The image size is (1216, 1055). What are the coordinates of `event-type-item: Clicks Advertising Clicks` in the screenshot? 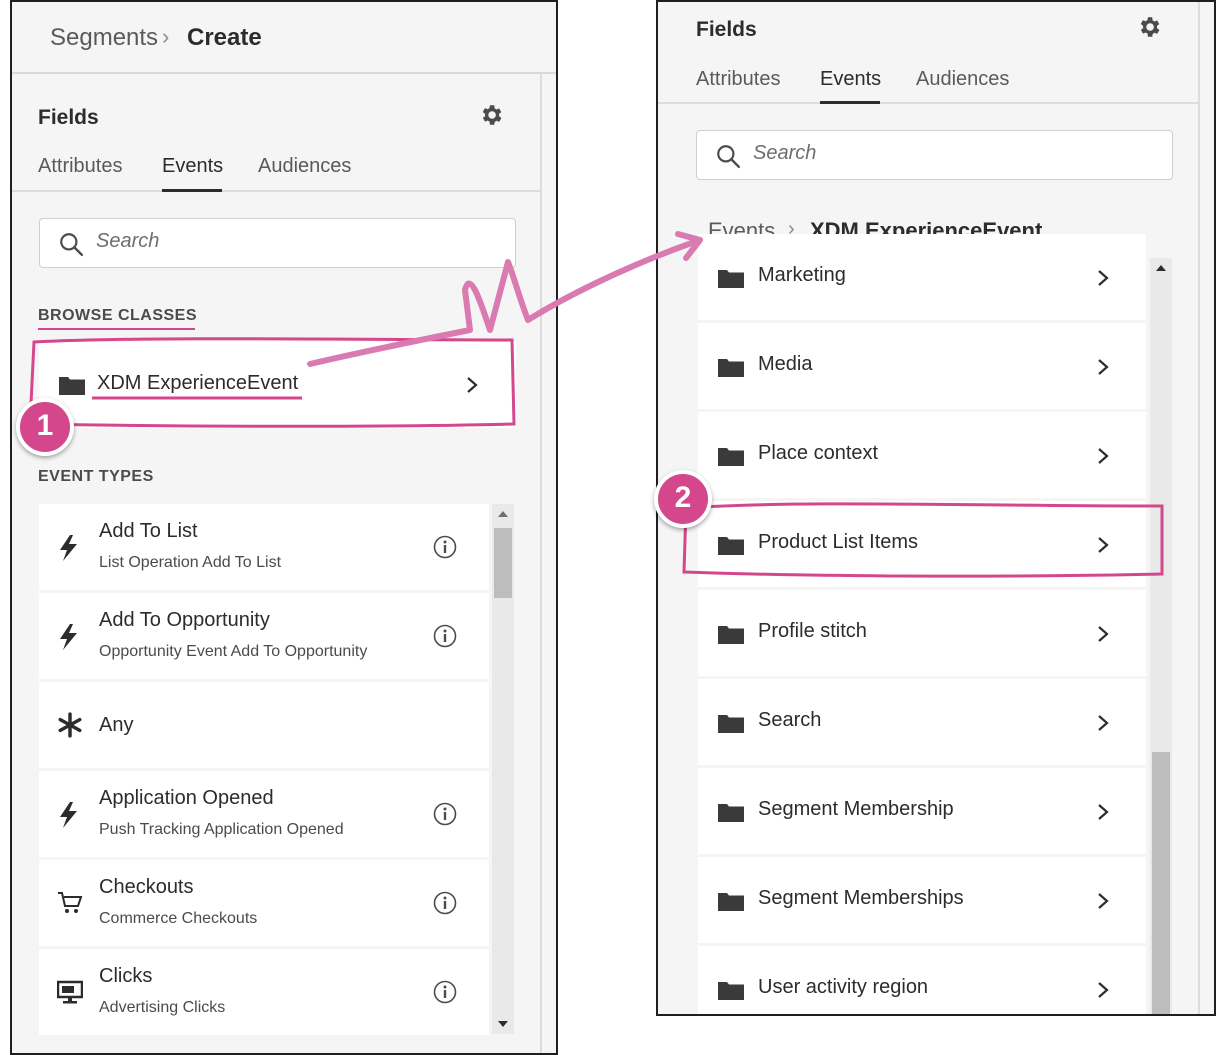 It's located at (264, 992).